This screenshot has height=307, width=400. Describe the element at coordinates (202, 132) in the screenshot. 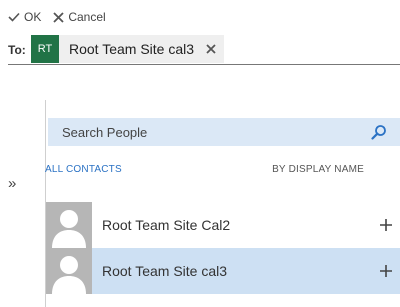

I see `search-input` at that location.